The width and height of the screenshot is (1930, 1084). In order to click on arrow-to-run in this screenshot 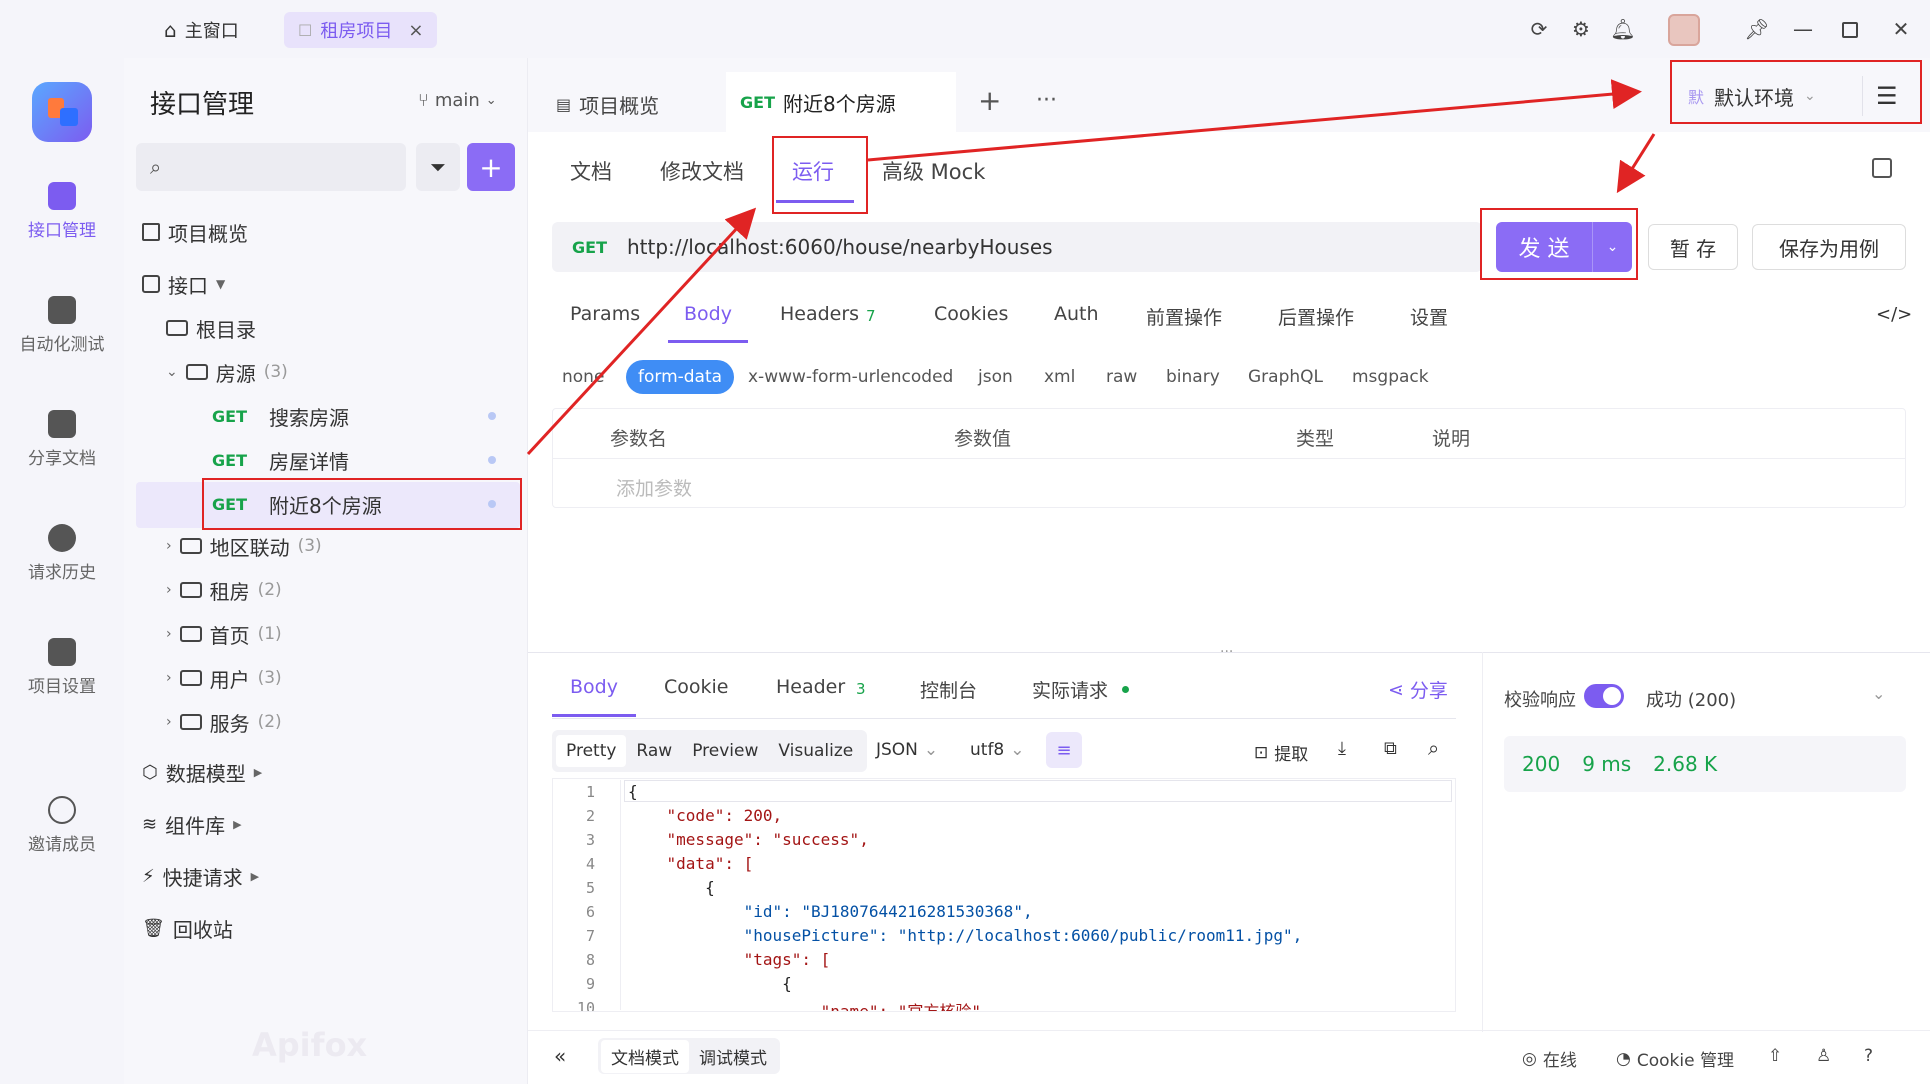, I will do `click(641, 331)`.